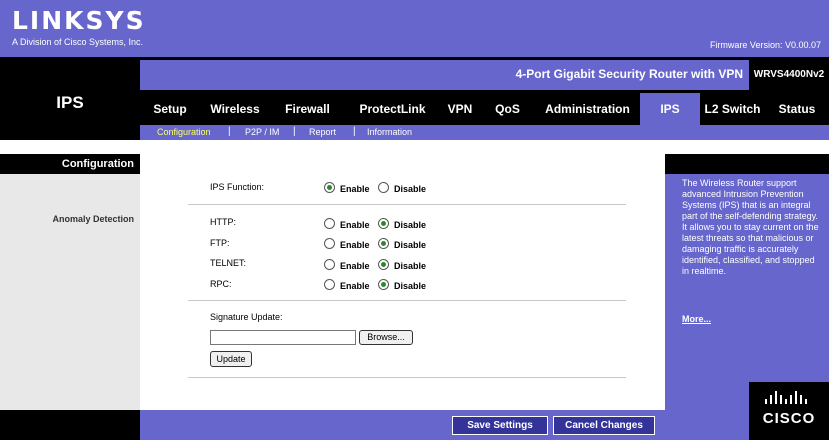 The height and width of the screenshot is (440, 829). I want to click on telnet-label: TELNET:, so click(228, 263).